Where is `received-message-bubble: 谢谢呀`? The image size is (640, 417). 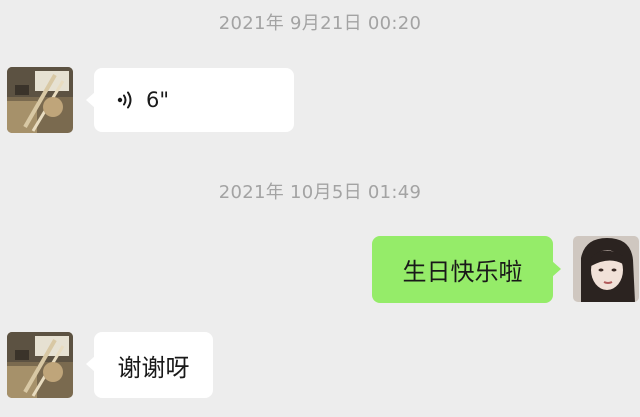 received-message-bubble: 谢谢呀 is located at coordinates (149, 365).